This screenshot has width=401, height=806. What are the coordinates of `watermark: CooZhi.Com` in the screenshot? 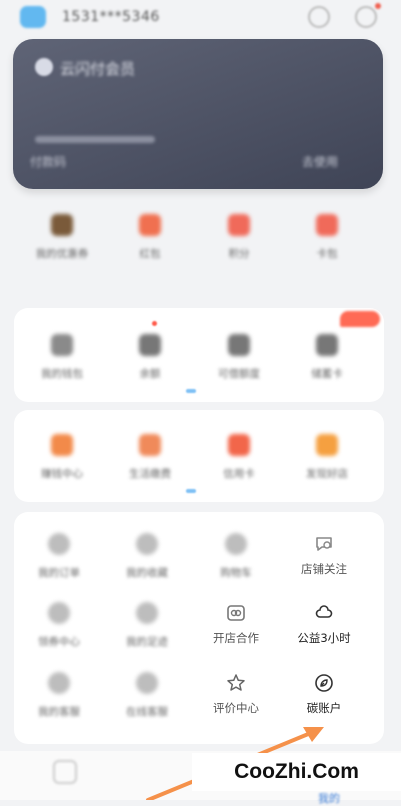 It's located at (296, 772).